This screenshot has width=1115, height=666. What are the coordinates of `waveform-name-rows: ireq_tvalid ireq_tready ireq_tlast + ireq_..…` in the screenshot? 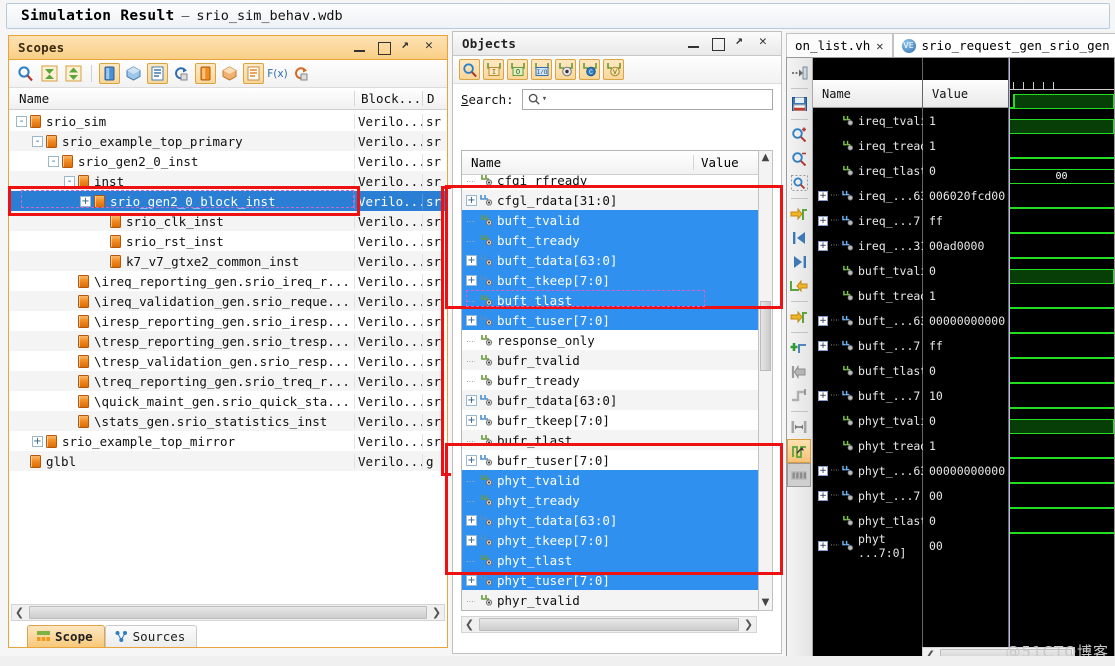 It's located at (880, 334).